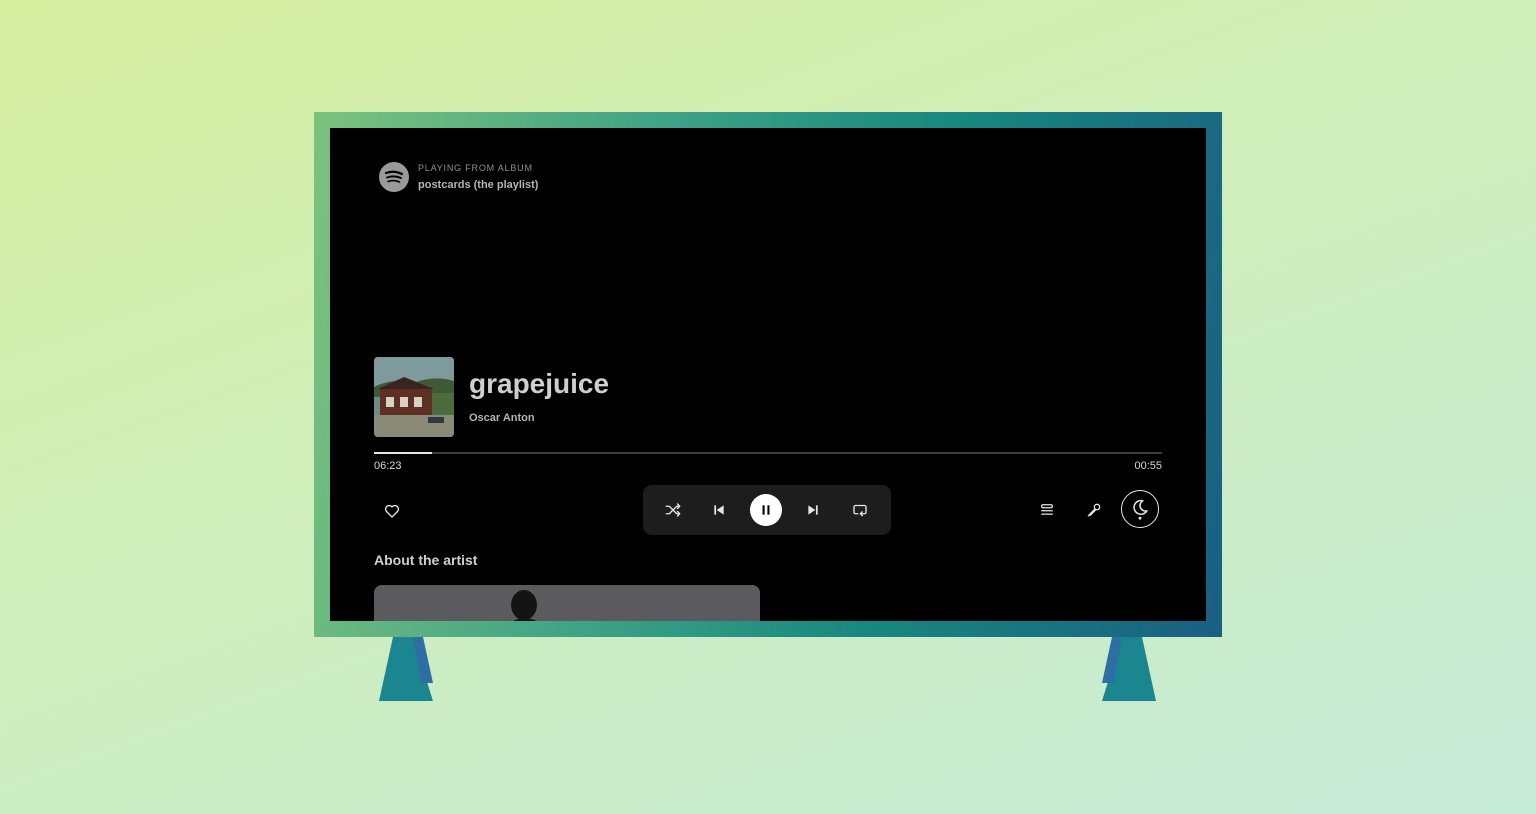 The width and height of the screenshot is (1536, 814). I want to click on progress-fill, so click(403, 453).